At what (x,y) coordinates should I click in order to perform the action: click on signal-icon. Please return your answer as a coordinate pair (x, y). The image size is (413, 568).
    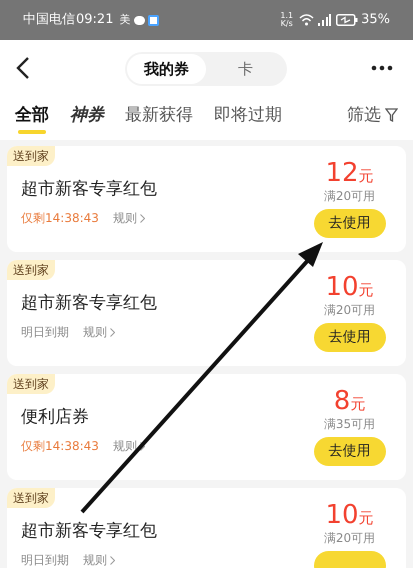
    Looking at the image, I should click on (324, 20).